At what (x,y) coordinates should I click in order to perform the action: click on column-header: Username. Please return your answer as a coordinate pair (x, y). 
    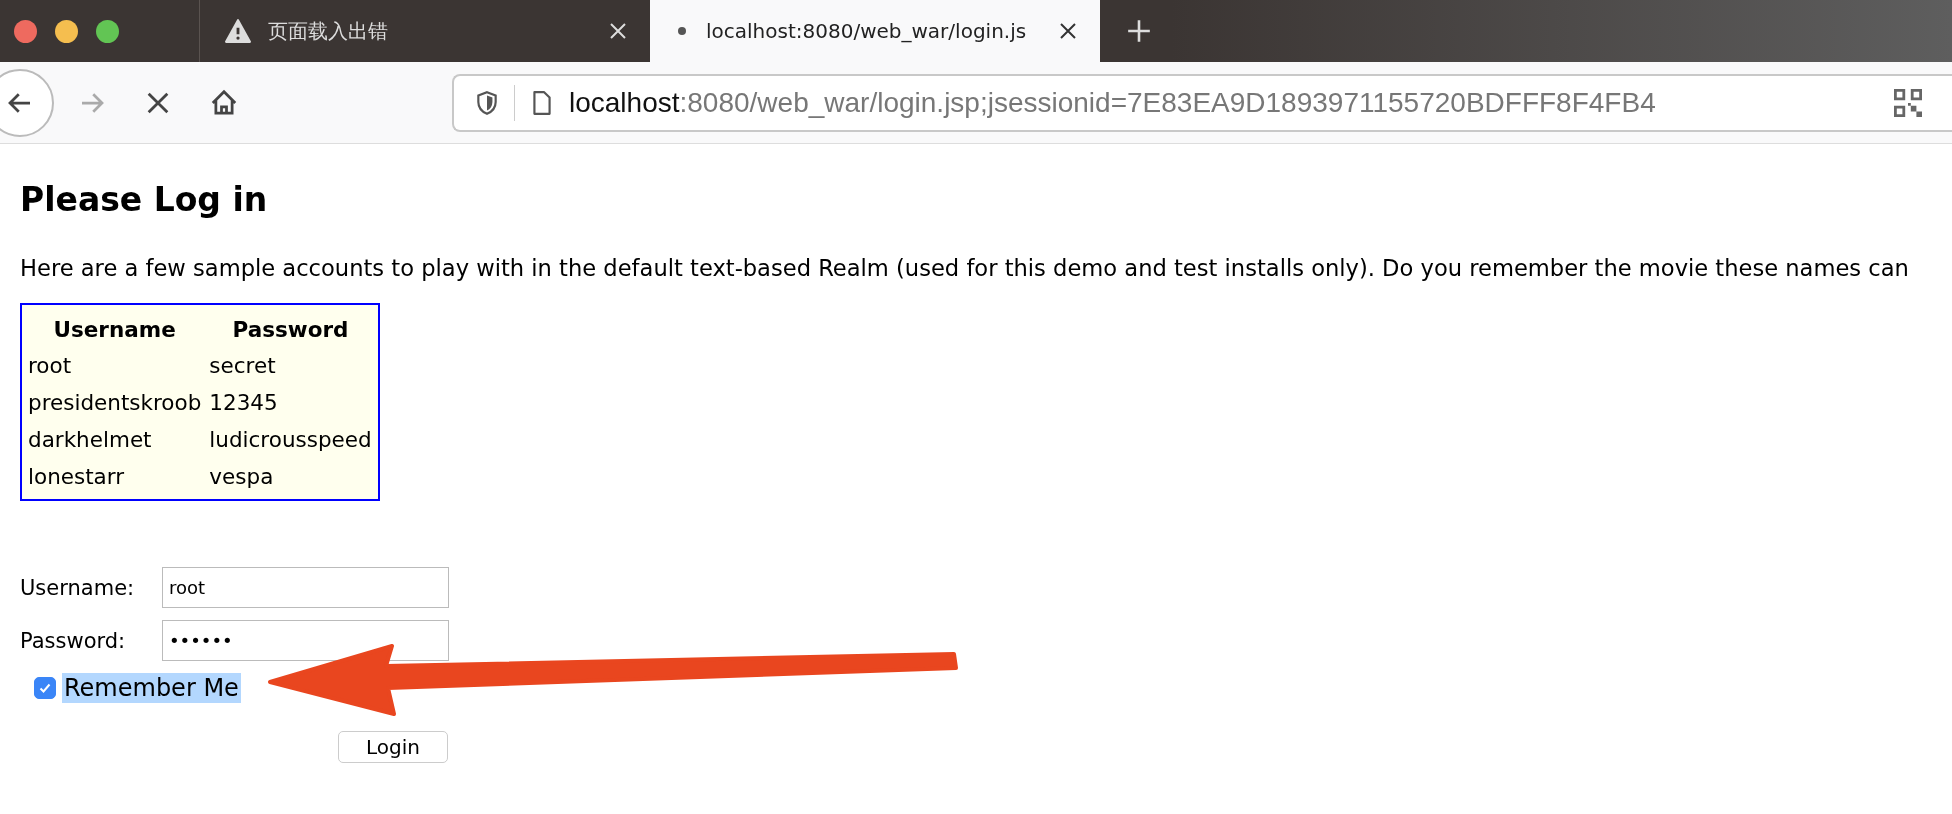
    Looking at the image, I should click on (114, 329).